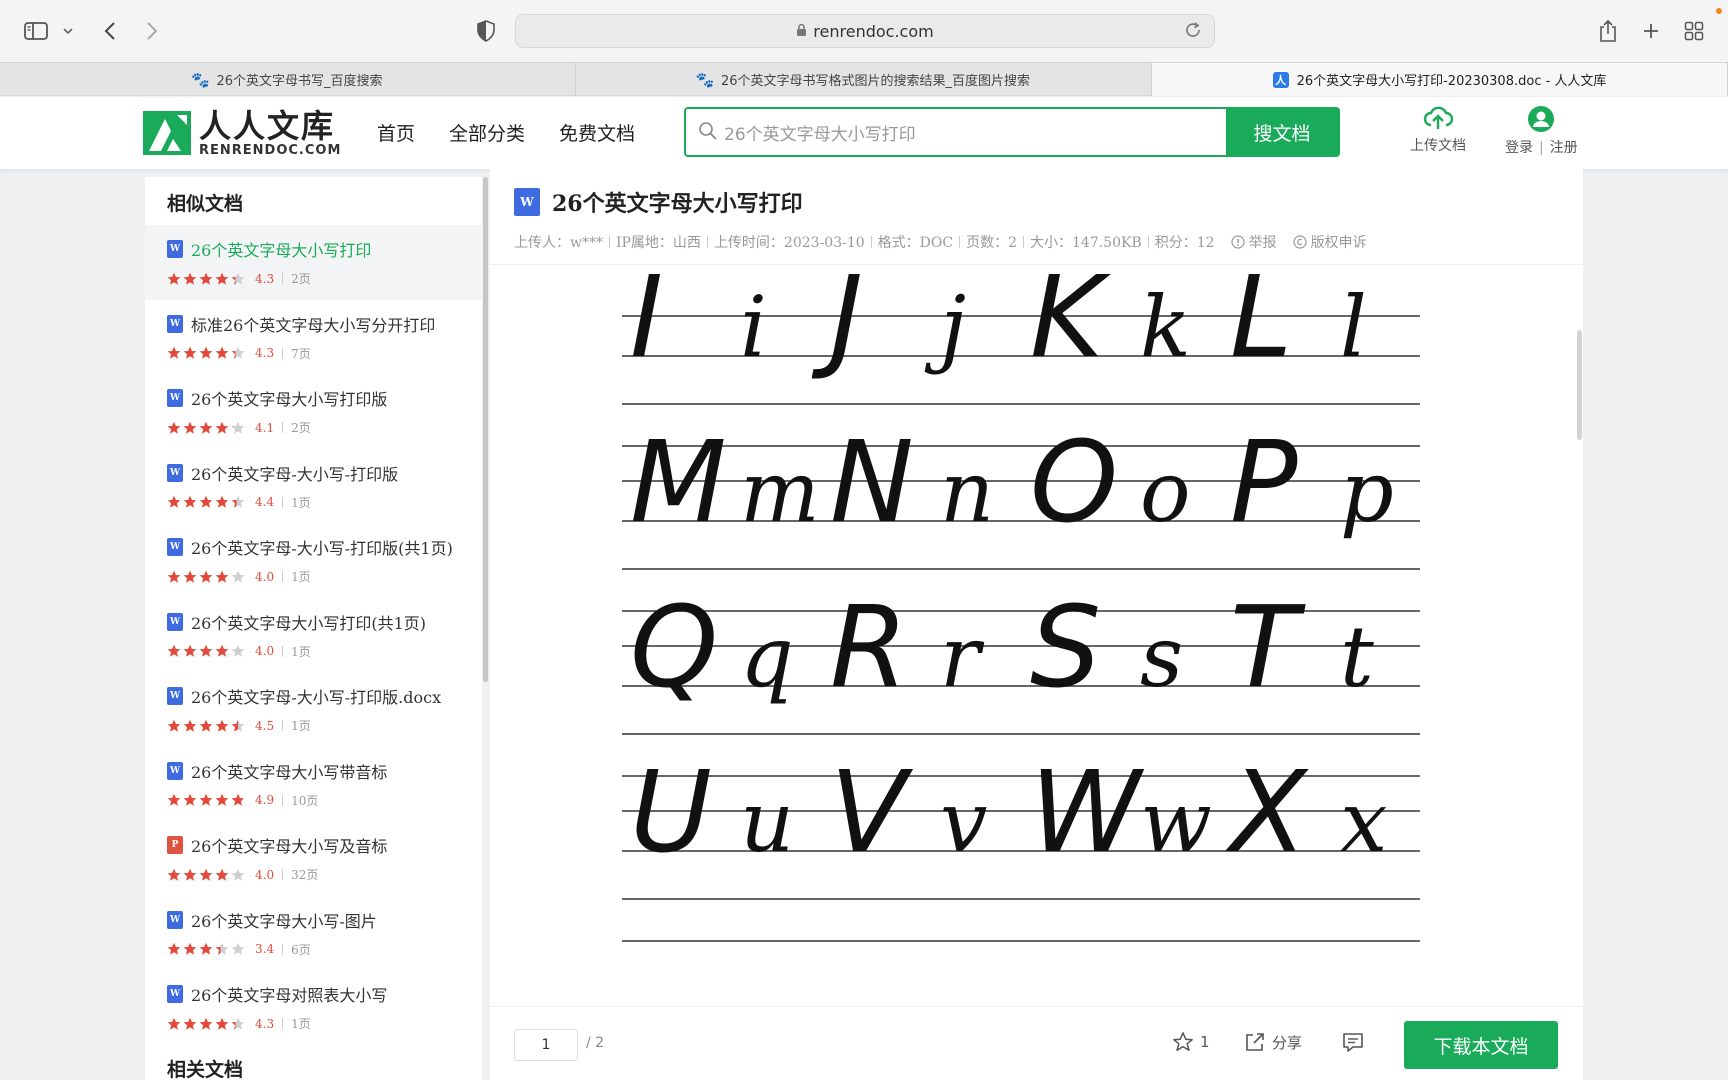 Image resolution: width=1728 pixels, height=1080 pixels. What do you see at coordinates (963, 822) in the screenshot?
I see `lowercase-letter: v` at bounding box center [963, 822].